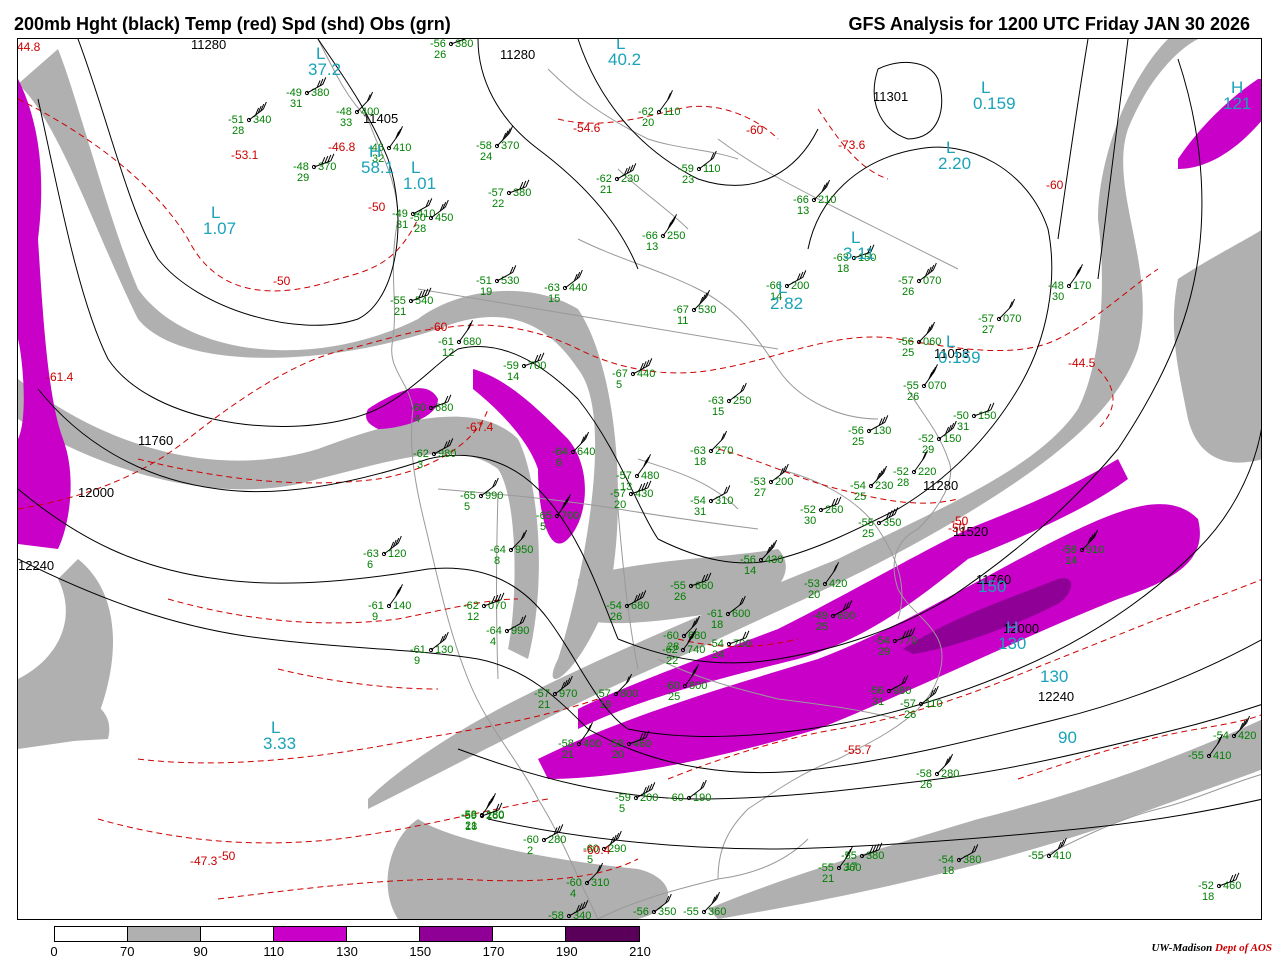 This screenshot has width=1280, height=960. I want to click on obs-dewpoint: 19, so click(486, 292).